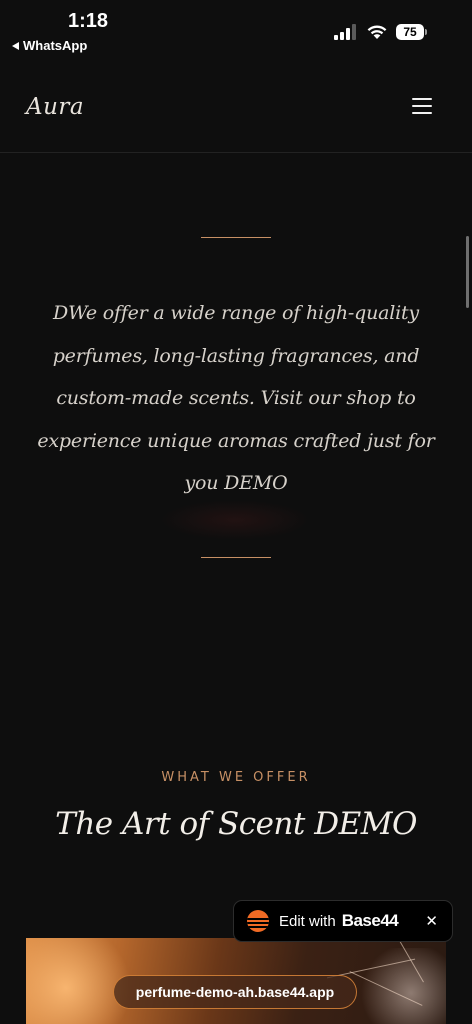  Describe the element at coordinates (236, 31) in the screenshot. I see `status-bar: 1:18 WhatsApp 75` at that location.